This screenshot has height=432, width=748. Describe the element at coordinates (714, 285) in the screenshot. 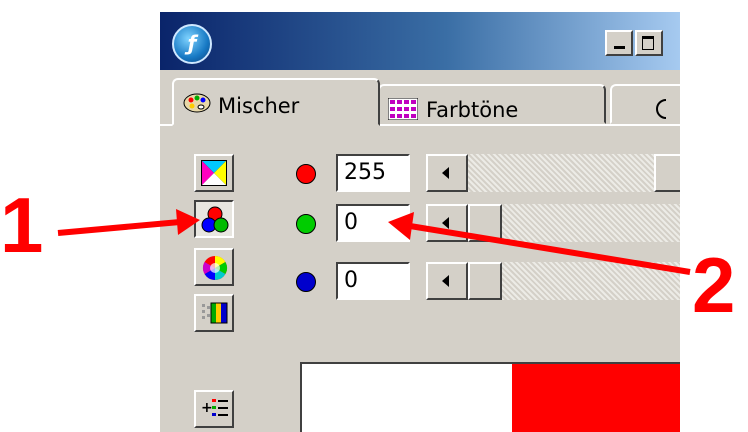

I see `annotation-label-2: 2` at that location.